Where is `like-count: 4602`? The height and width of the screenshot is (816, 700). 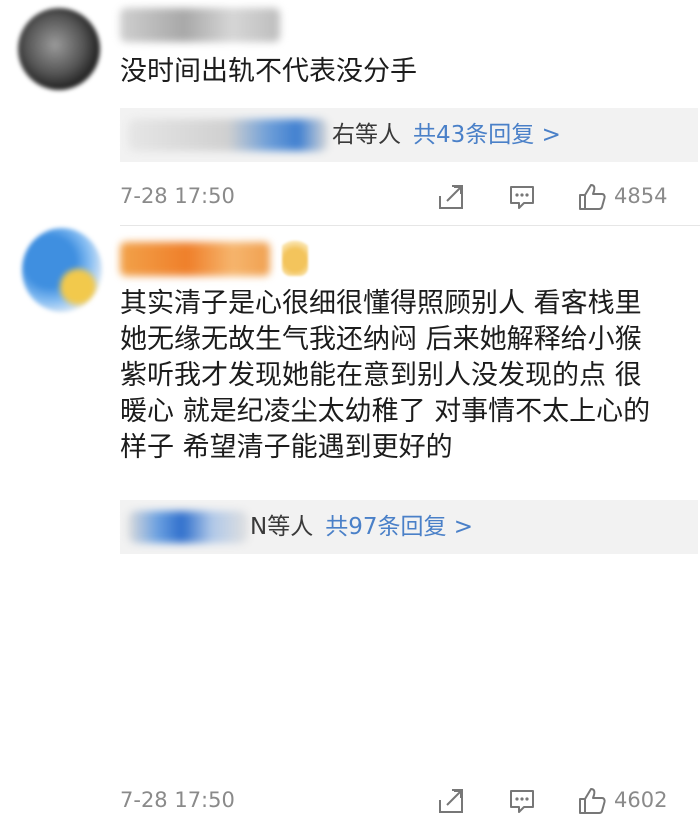 like-count: 4602 is located at coordinates (641, 800).